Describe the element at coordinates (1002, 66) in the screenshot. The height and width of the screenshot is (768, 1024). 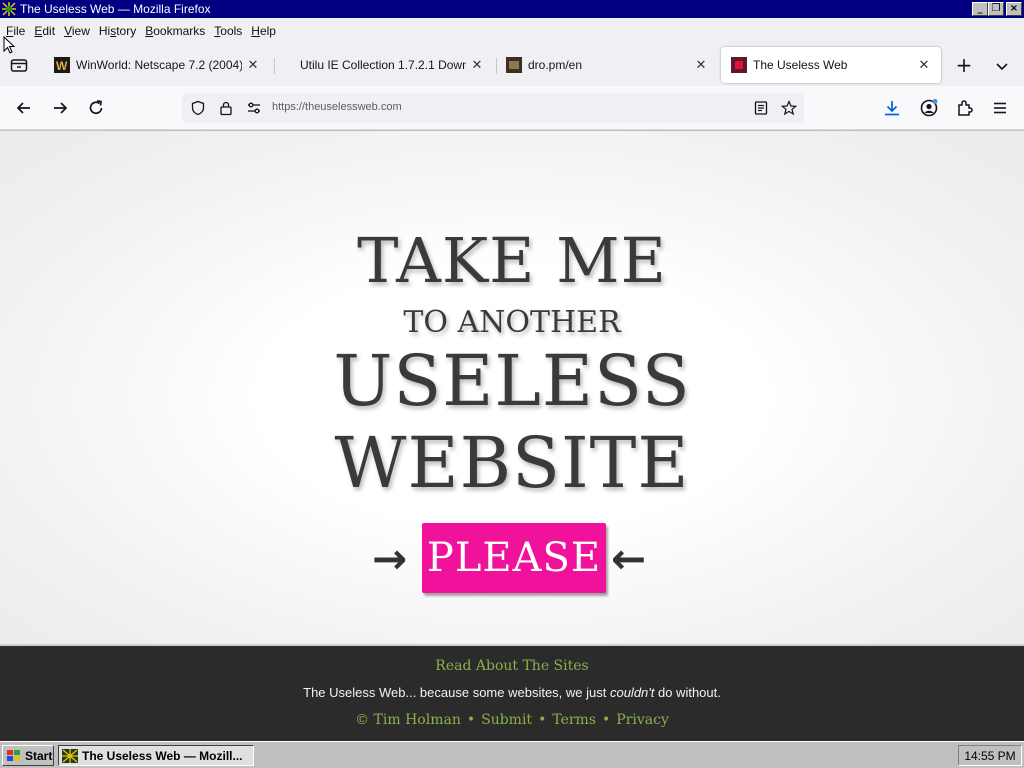
I see `chevron-down-icon` at that location.